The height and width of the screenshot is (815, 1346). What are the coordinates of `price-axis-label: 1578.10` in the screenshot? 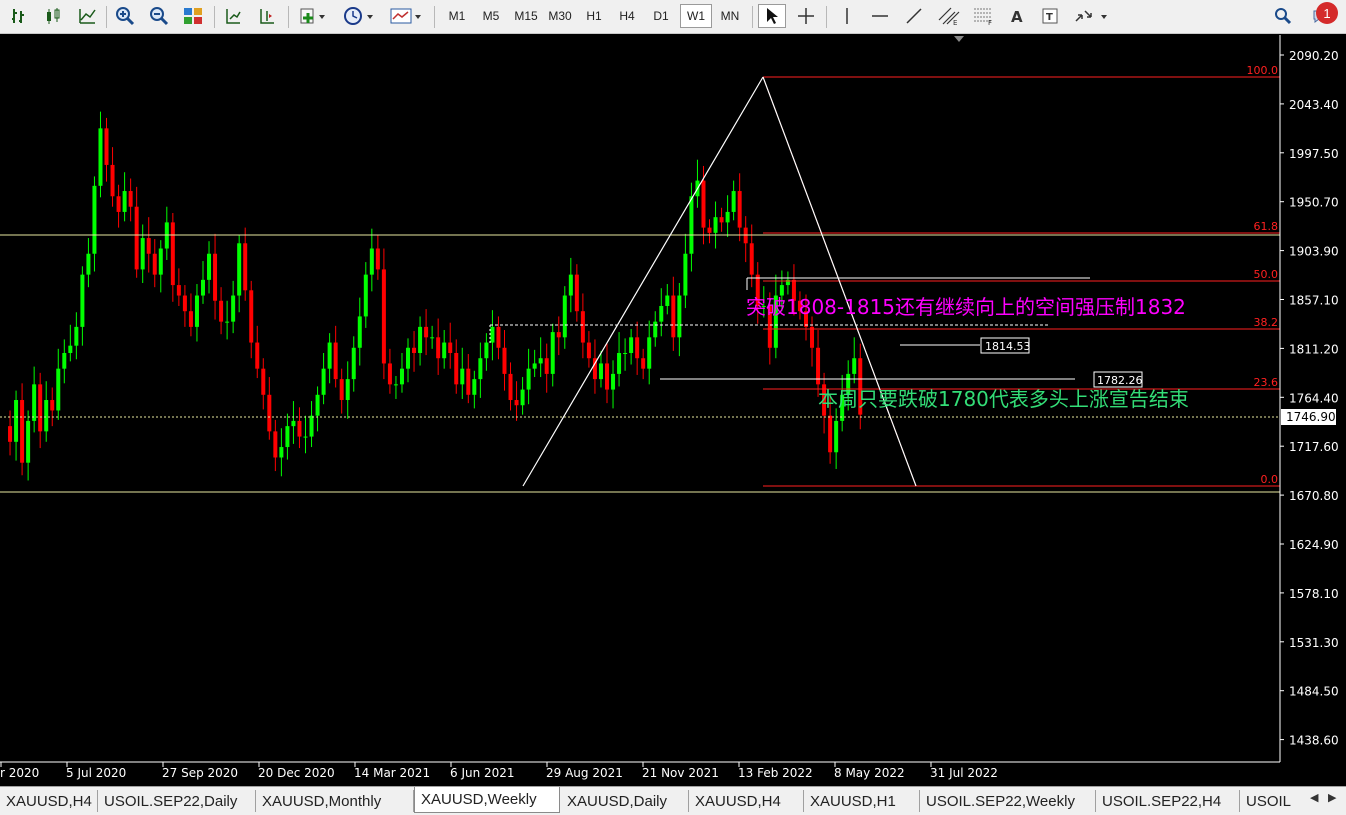 It's located at (1314, 594).